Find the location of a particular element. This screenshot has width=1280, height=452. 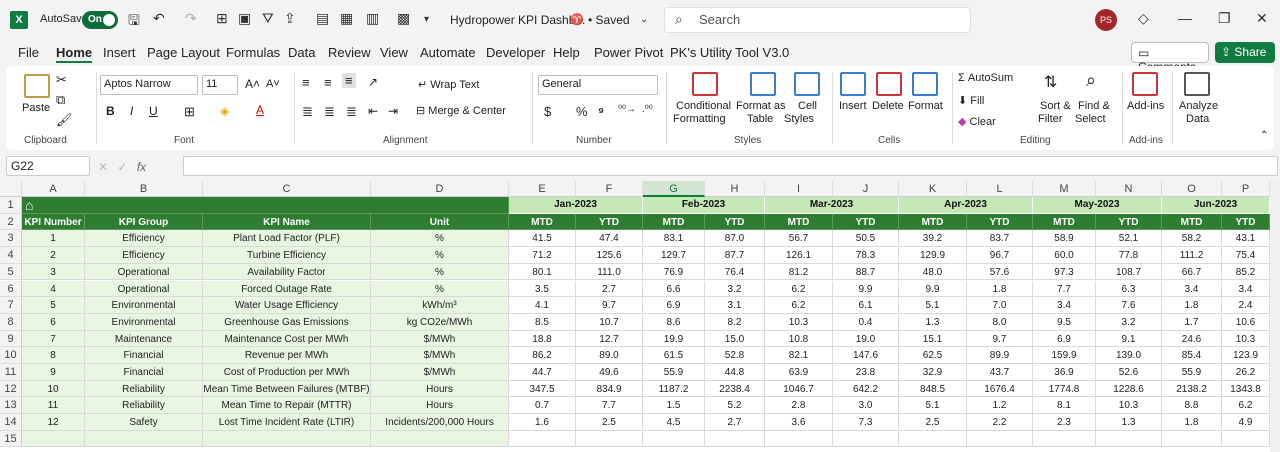

value-cell: 2.8 is located at coordinates (799, 406).